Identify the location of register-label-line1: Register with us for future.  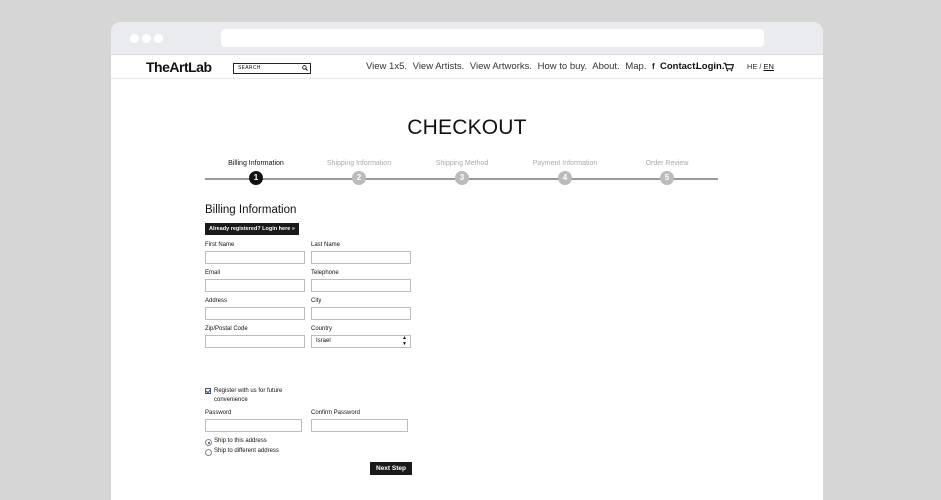
(248, 391).